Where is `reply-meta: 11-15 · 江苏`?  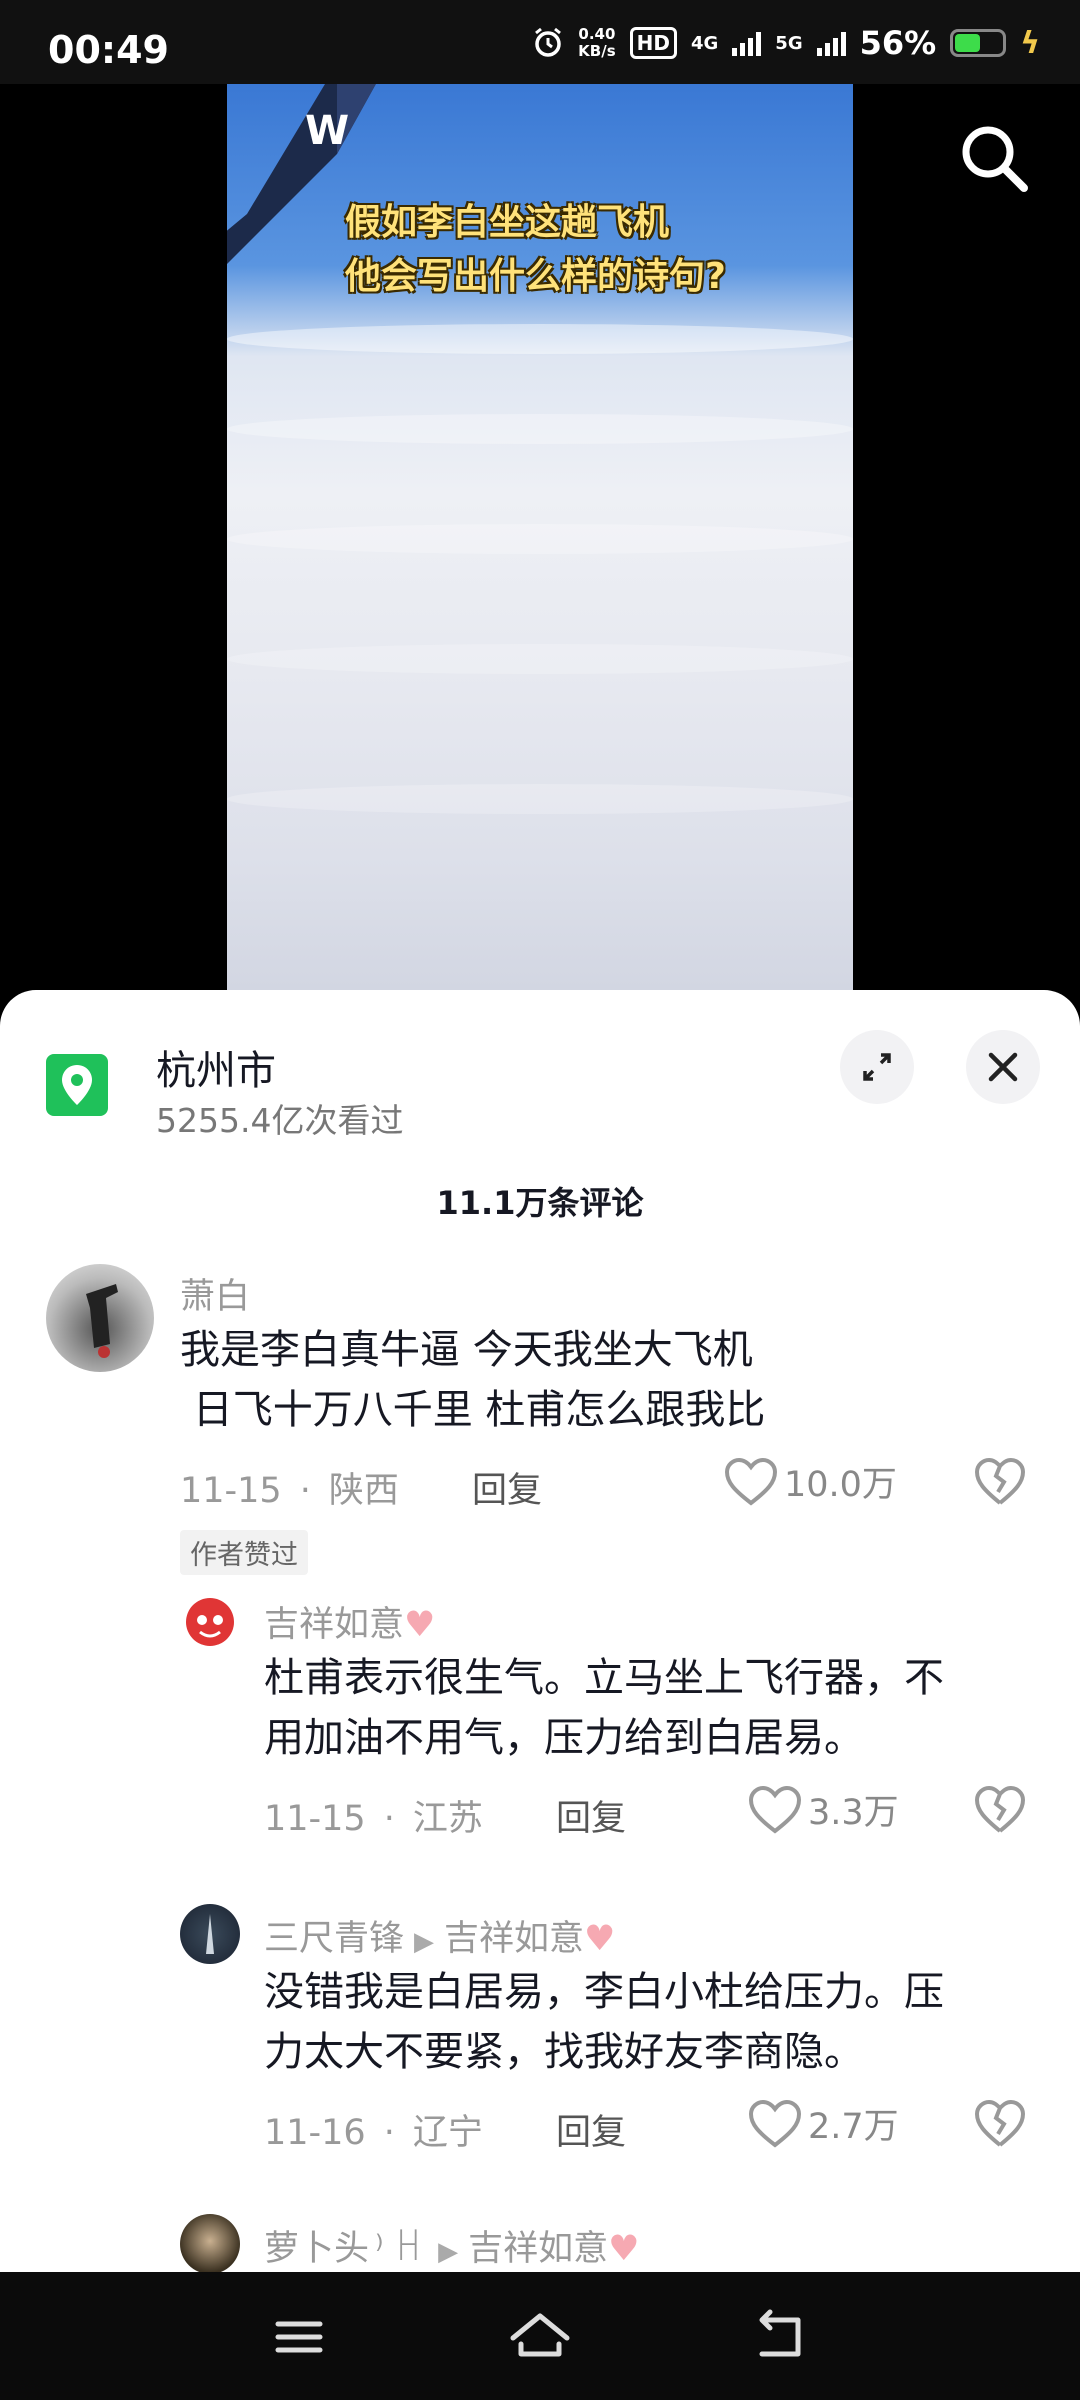
reply-meta: 11-15 · 江苏 is located at coordinates (373, 1819).